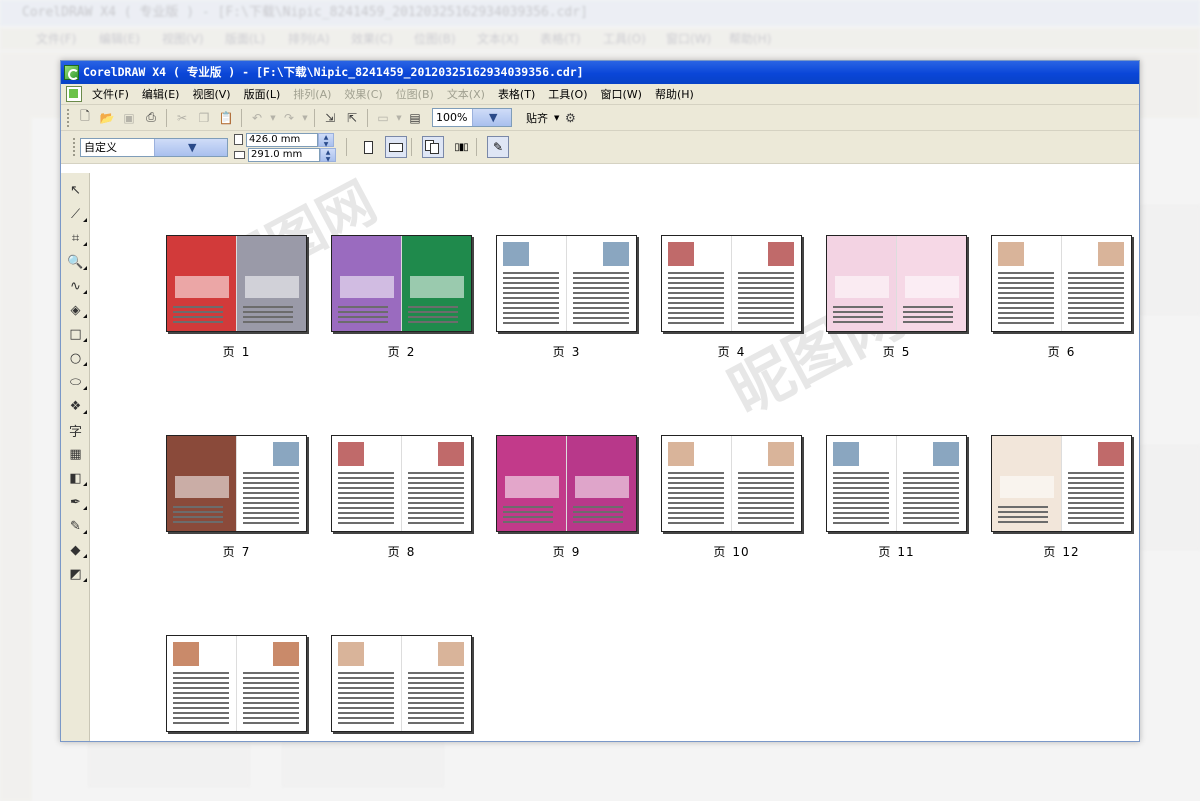 The height and width of the screenshot is (801, 1200). Describe the element at coordinates (75, 310) in the screenshot. I see `smart-fill-tool-icon: ◈` at that location.